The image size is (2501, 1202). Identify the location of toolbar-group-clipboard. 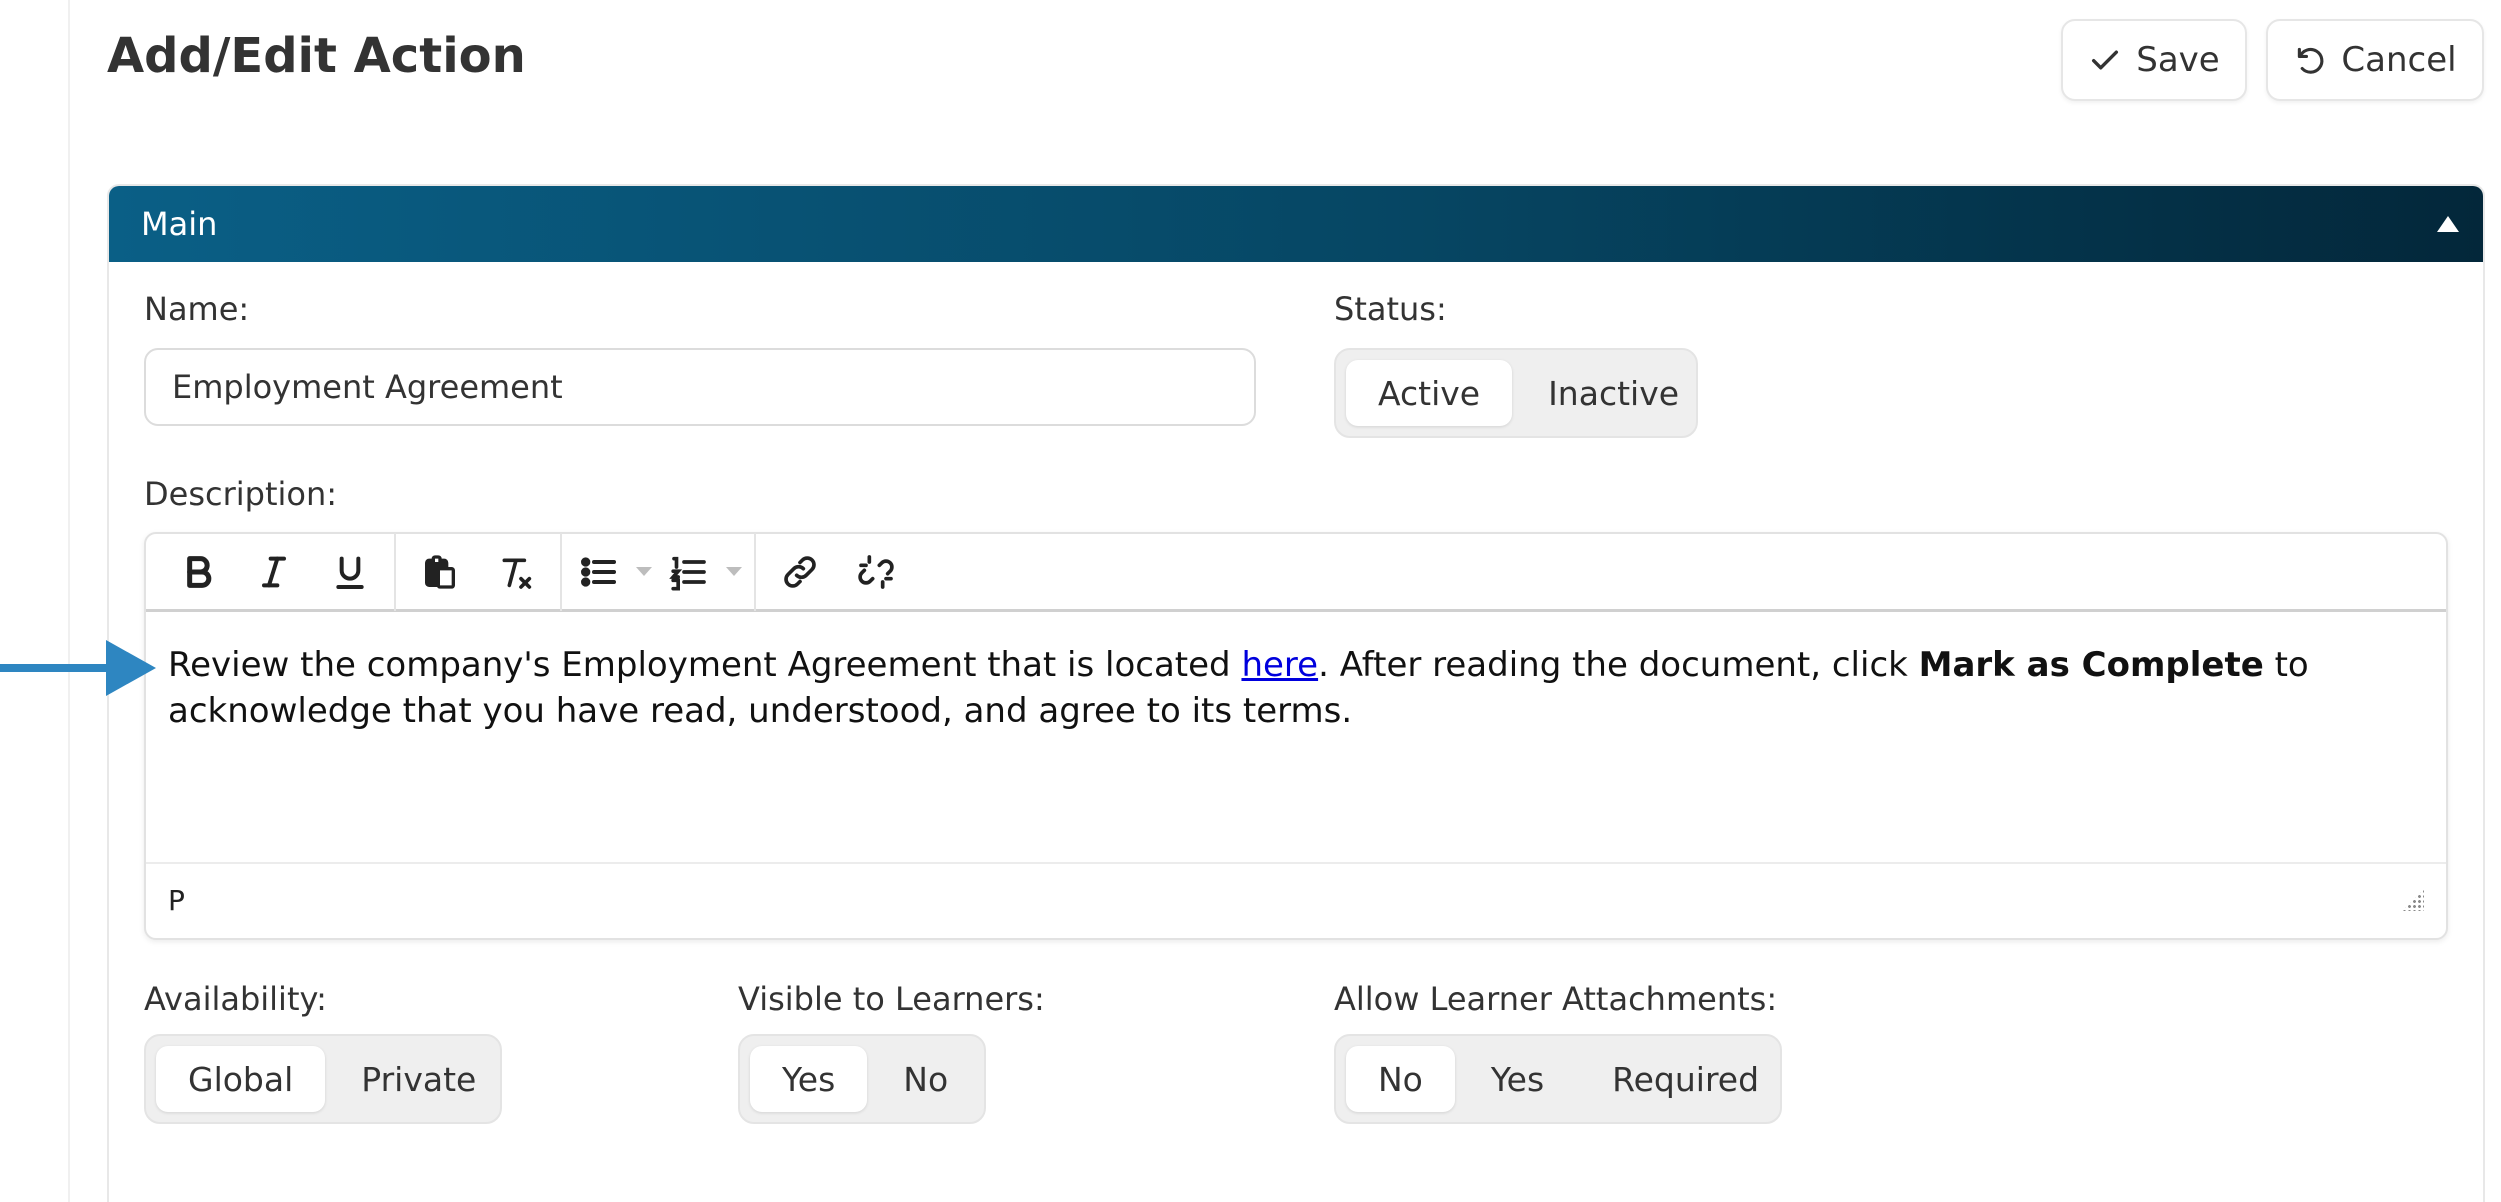
(479, 571).